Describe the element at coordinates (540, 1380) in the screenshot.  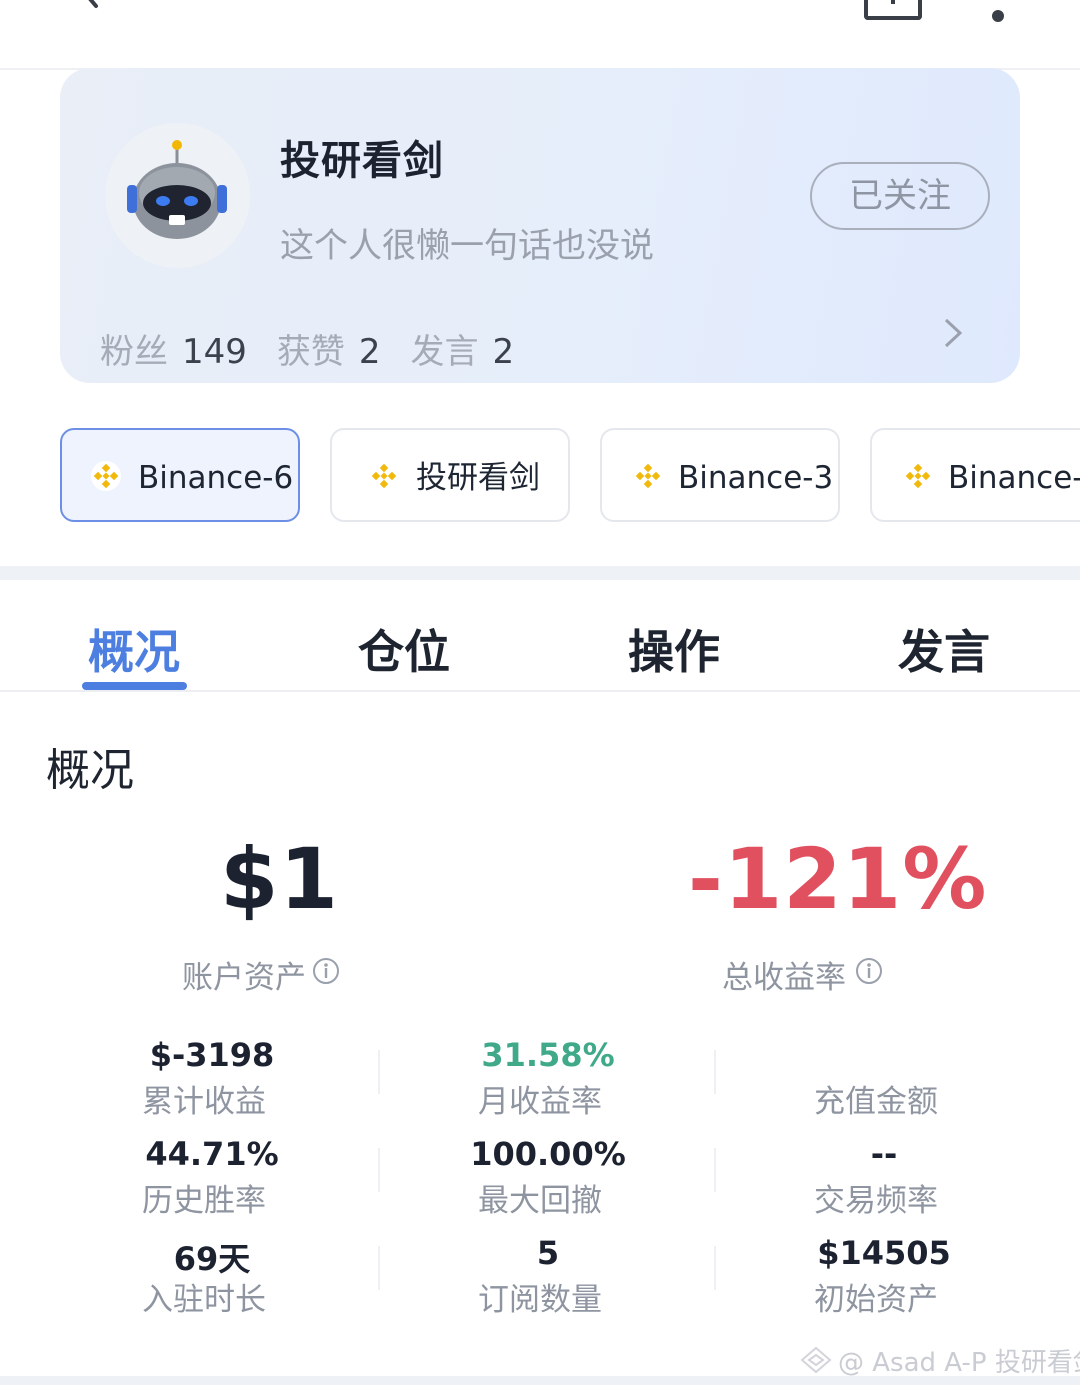
I see `bottom-band` at that location.